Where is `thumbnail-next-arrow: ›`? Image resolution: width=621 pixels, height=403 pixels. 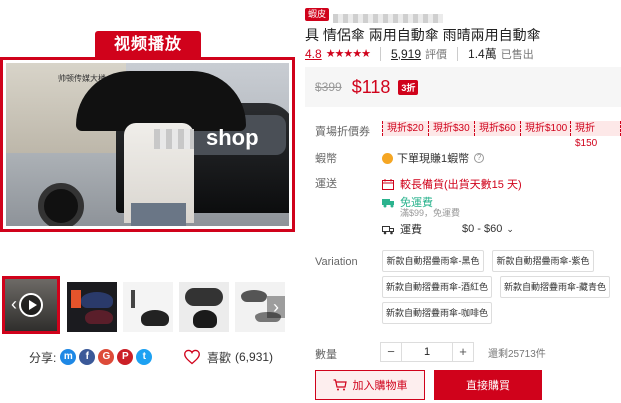 thumbnail-next-arrow: › is located at coordinates (276, 307).